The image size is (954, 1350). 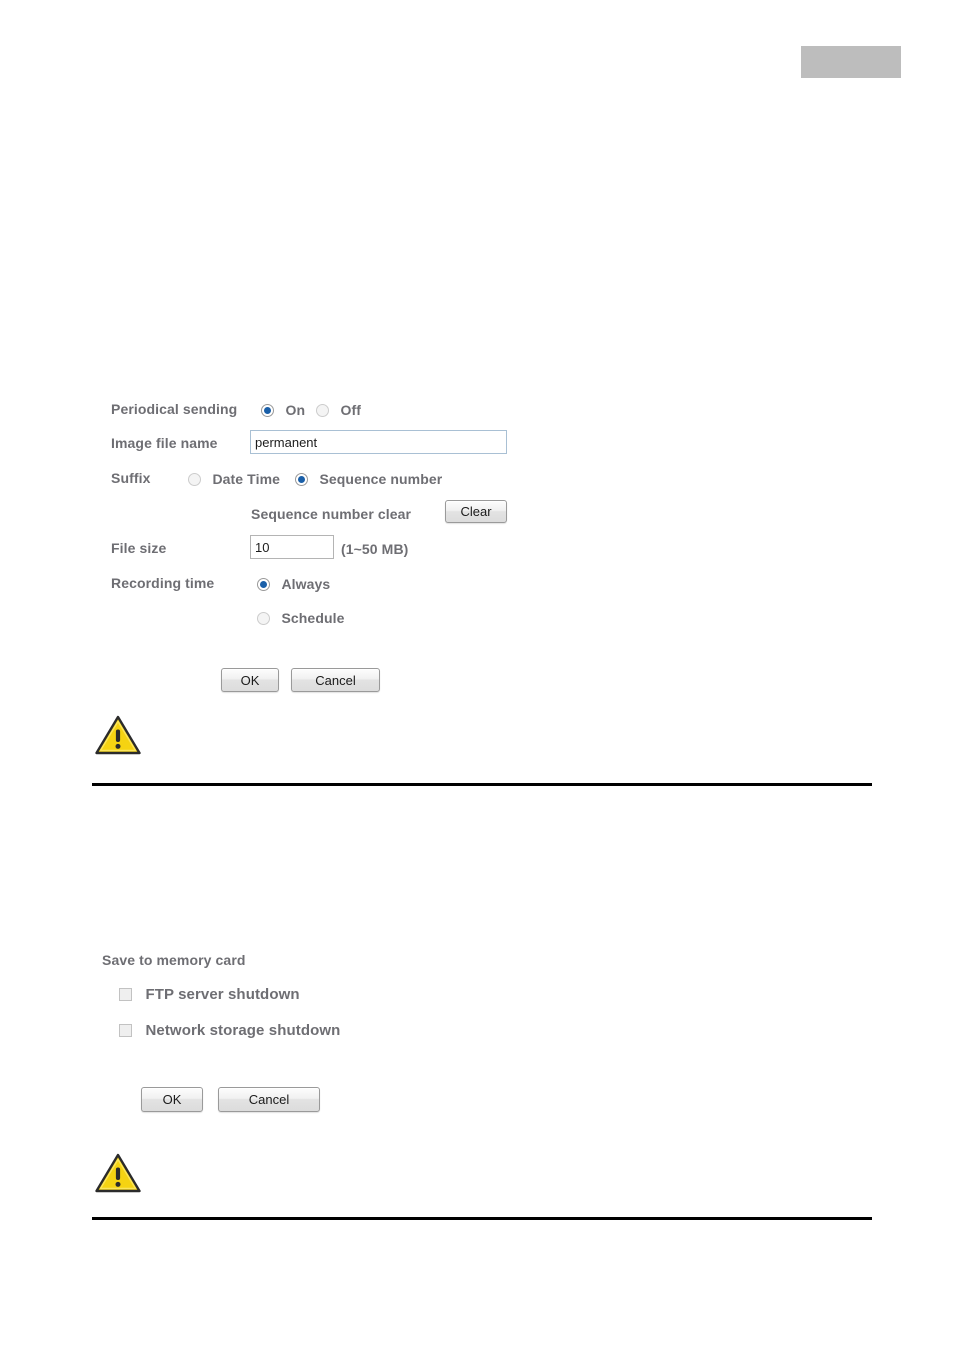 I want to click on sequence-number-clear-label: Sequence number clear, so click(x=331, y=514).